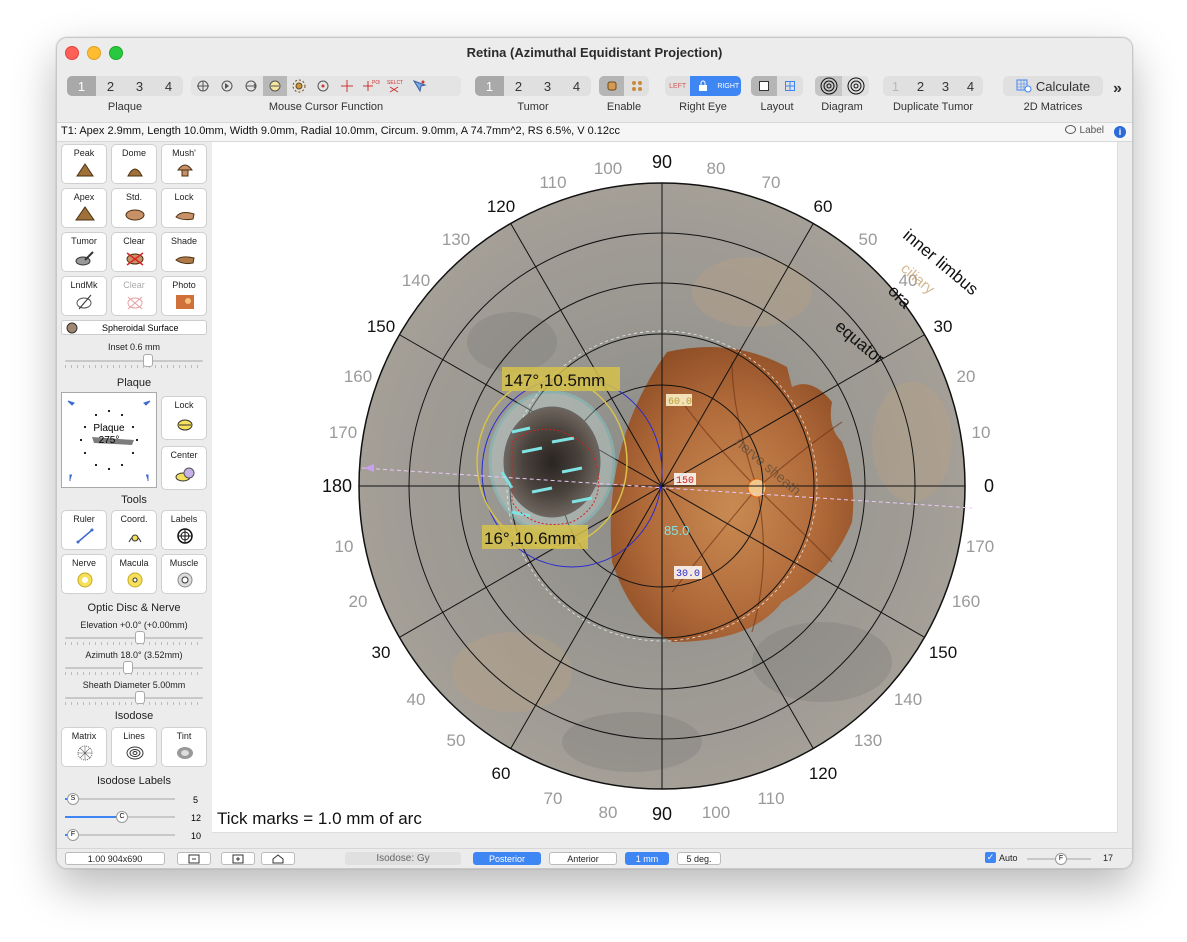 This screenshot has height=942, width=1187. What do you see at coordinates (636, 86) in the screenshot?
I see `enable-multi-icon` at bounding box center [636, 86].